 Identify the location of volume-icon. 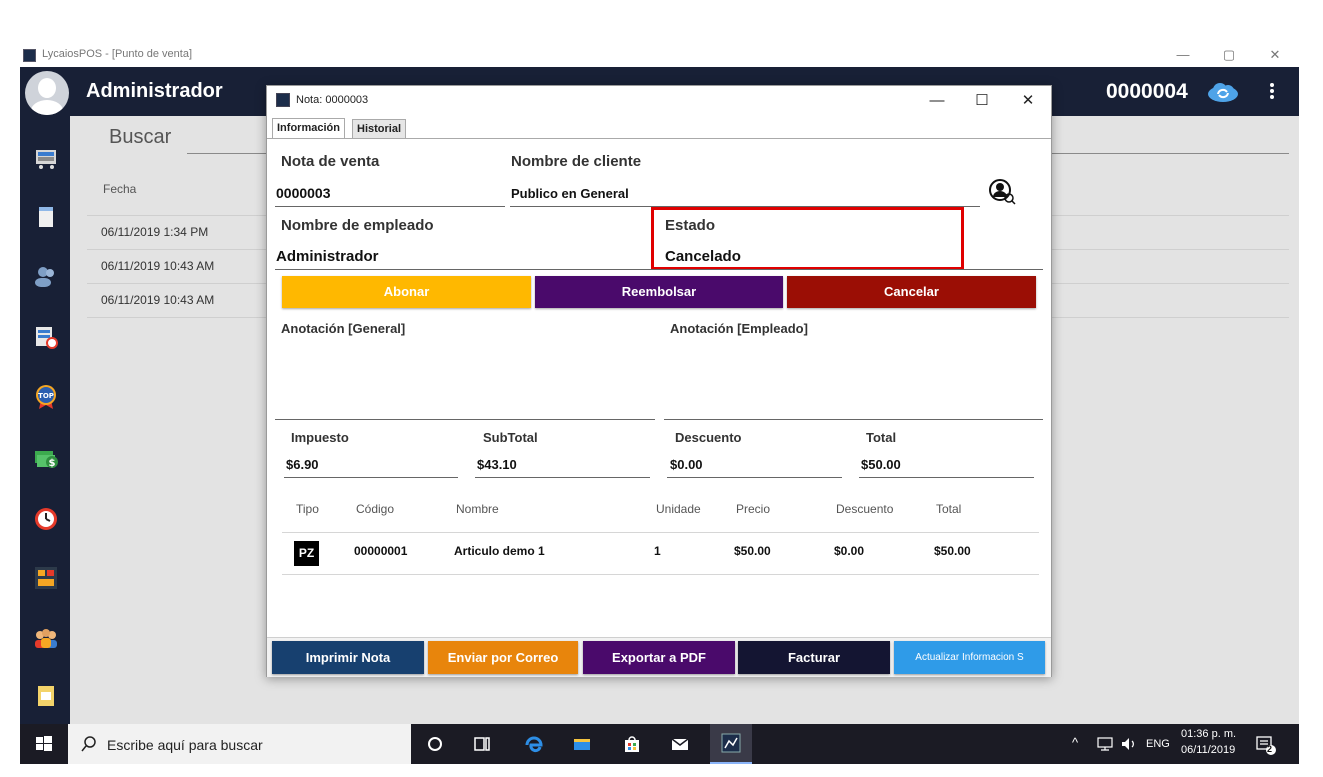
(1129, 744).